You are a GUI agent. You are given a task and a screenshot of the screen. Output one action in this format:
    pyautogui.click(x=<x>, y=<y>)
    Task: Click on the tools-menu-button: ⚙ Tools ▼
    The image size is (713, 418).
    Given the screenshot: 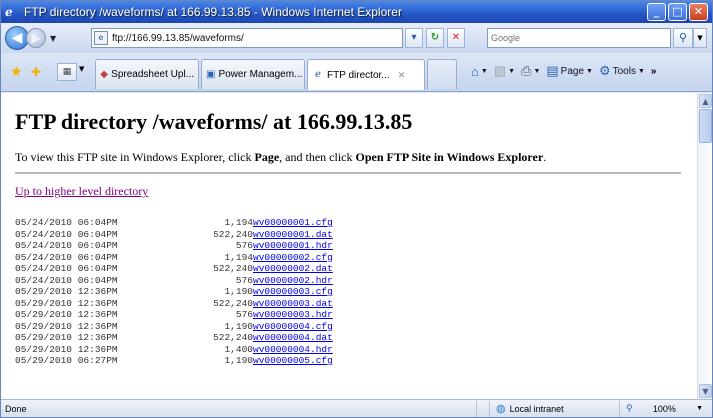 What is the action you would take?
    pyautogui.click(x=622, y=71)
    